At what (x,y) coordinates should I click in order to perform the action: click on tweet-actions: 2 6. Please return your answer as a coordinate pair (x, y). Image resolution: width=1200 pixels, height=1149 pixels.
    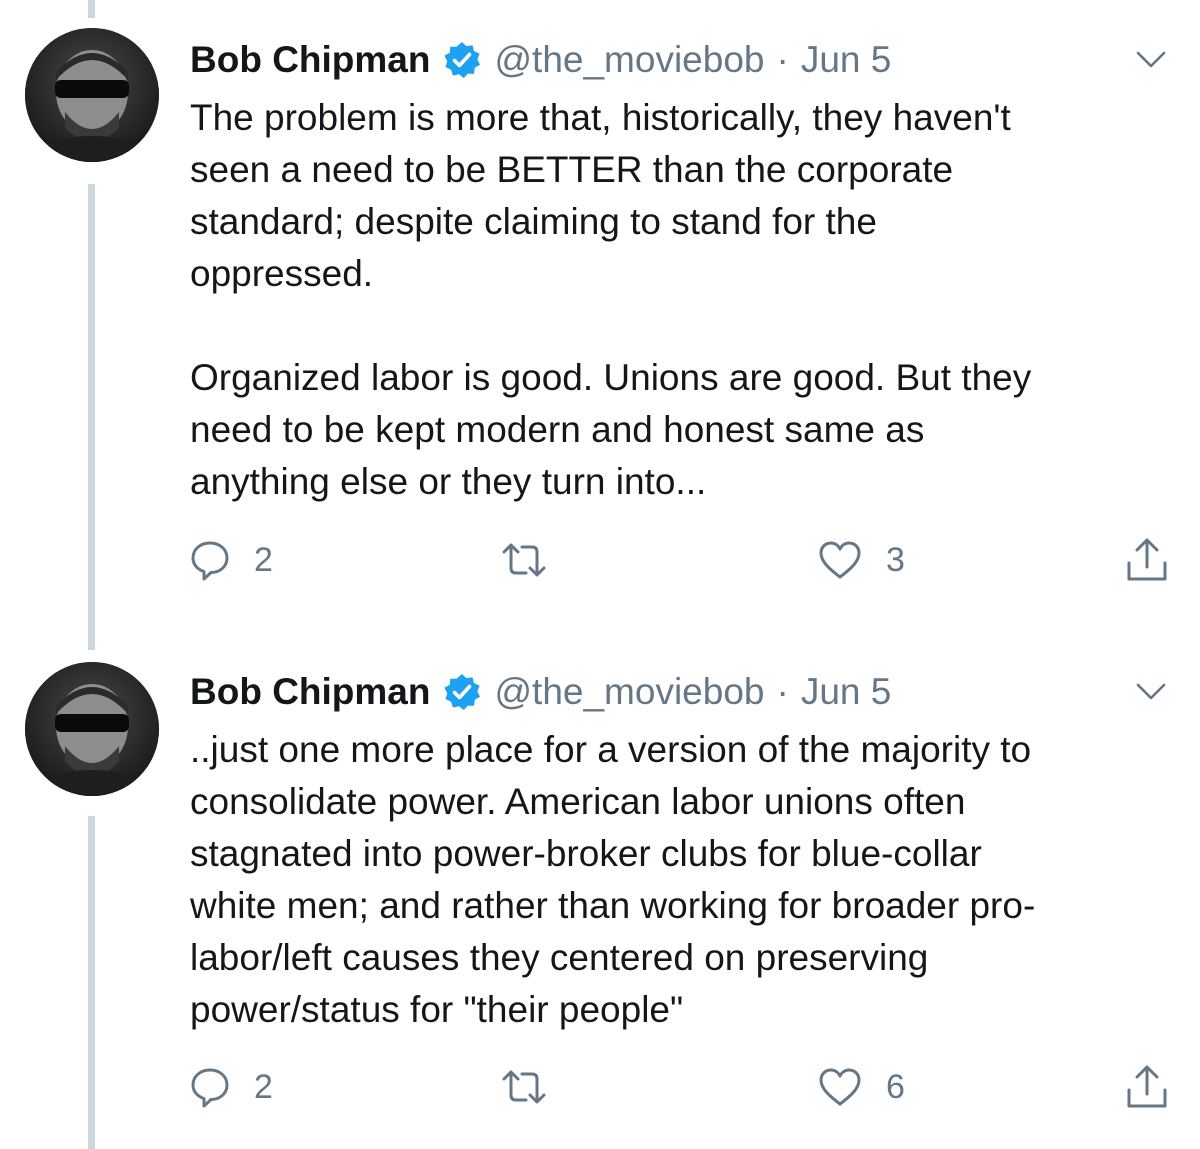
    Looking at the image, I should click on (685, 1087).